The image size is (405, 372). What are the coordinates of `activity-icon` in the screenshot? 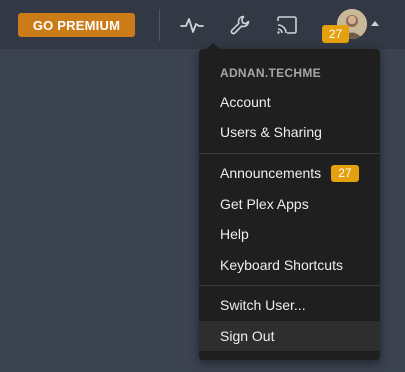 It's located at (192, 25).